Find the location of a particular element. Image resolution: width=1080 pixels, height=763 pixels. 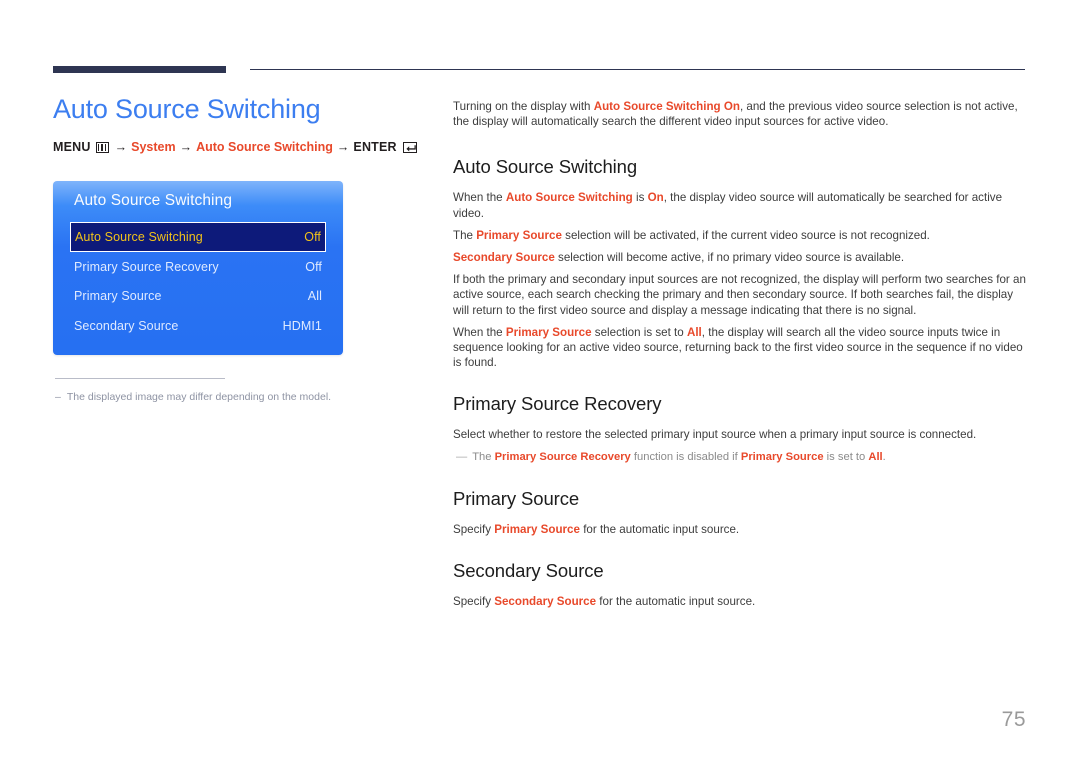

osd-row-primary-source: Primary Source All is located at coordinates (198, 297).